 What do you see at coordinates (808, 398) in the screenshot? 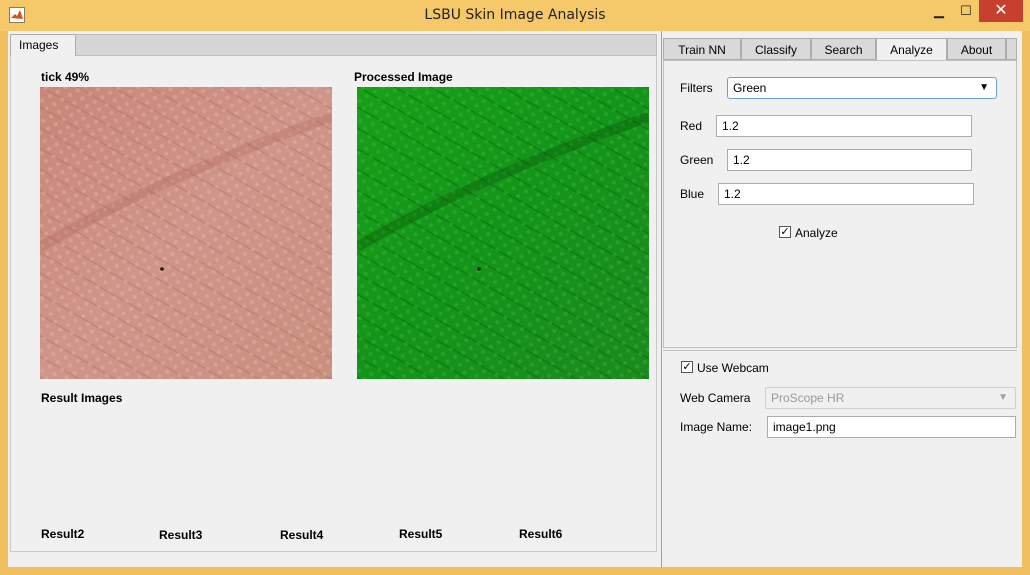
I see `web-camera-select-value: ProScope HR` at bounding box center [808, 398].